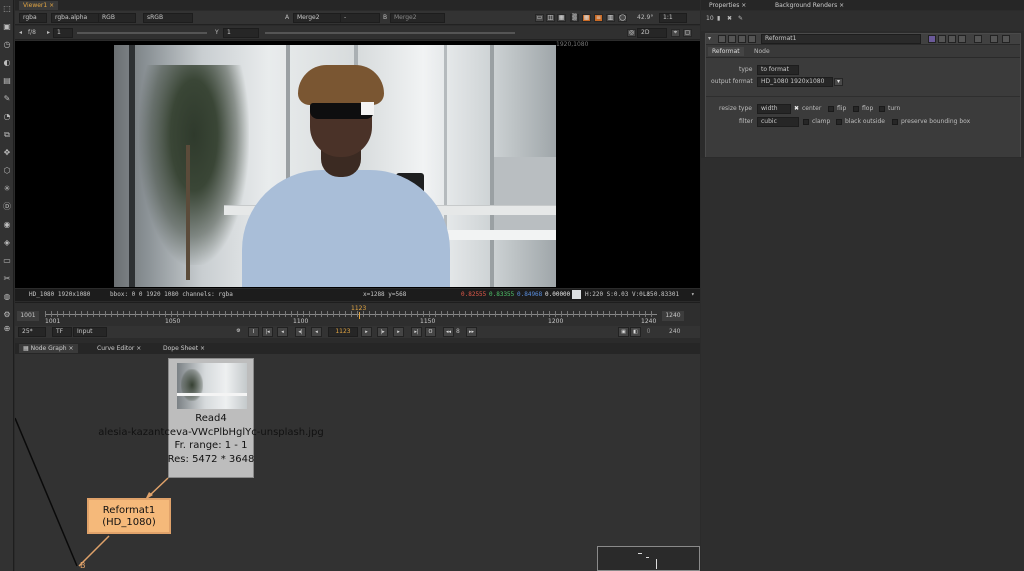 This screenshot has height=571, width=1024. What do you see at coordinates (762, 51) in the screenshot?
I see `tab-node: Node` at bounding box center [762, 51].